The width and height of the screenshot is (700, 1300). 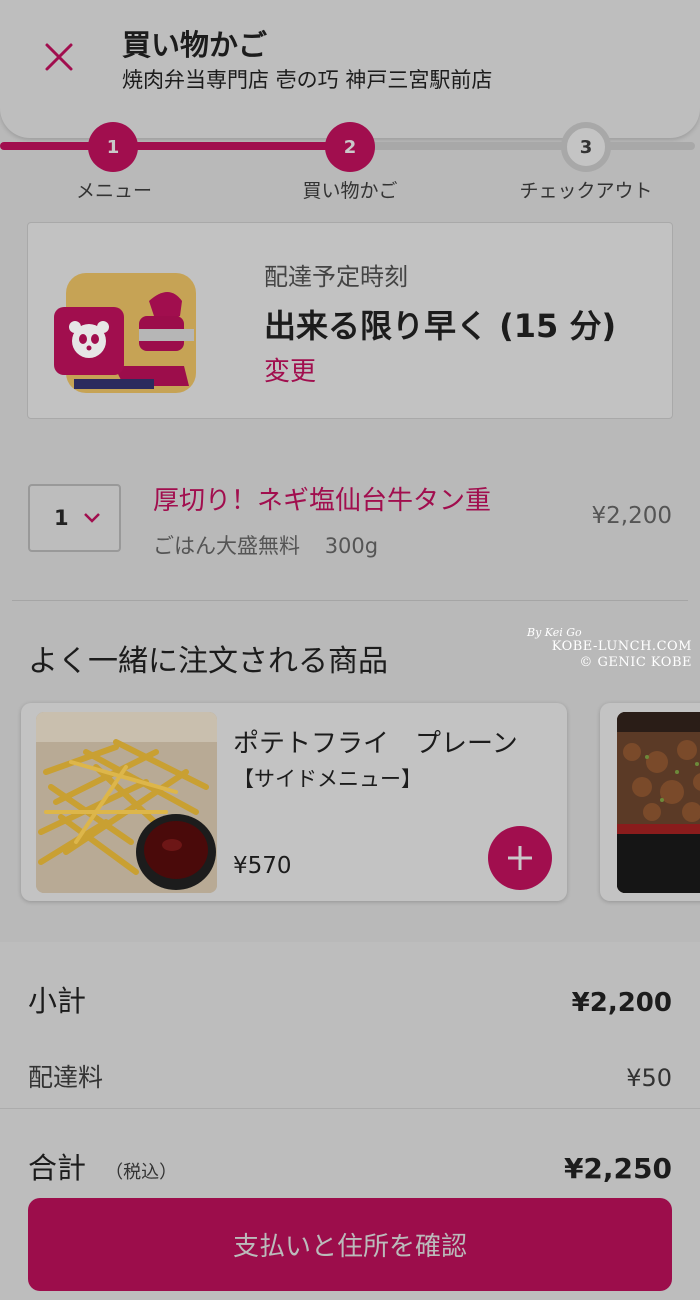 I want to click on delivery-fee-label: 配達料, so click(x=66, y=1077).